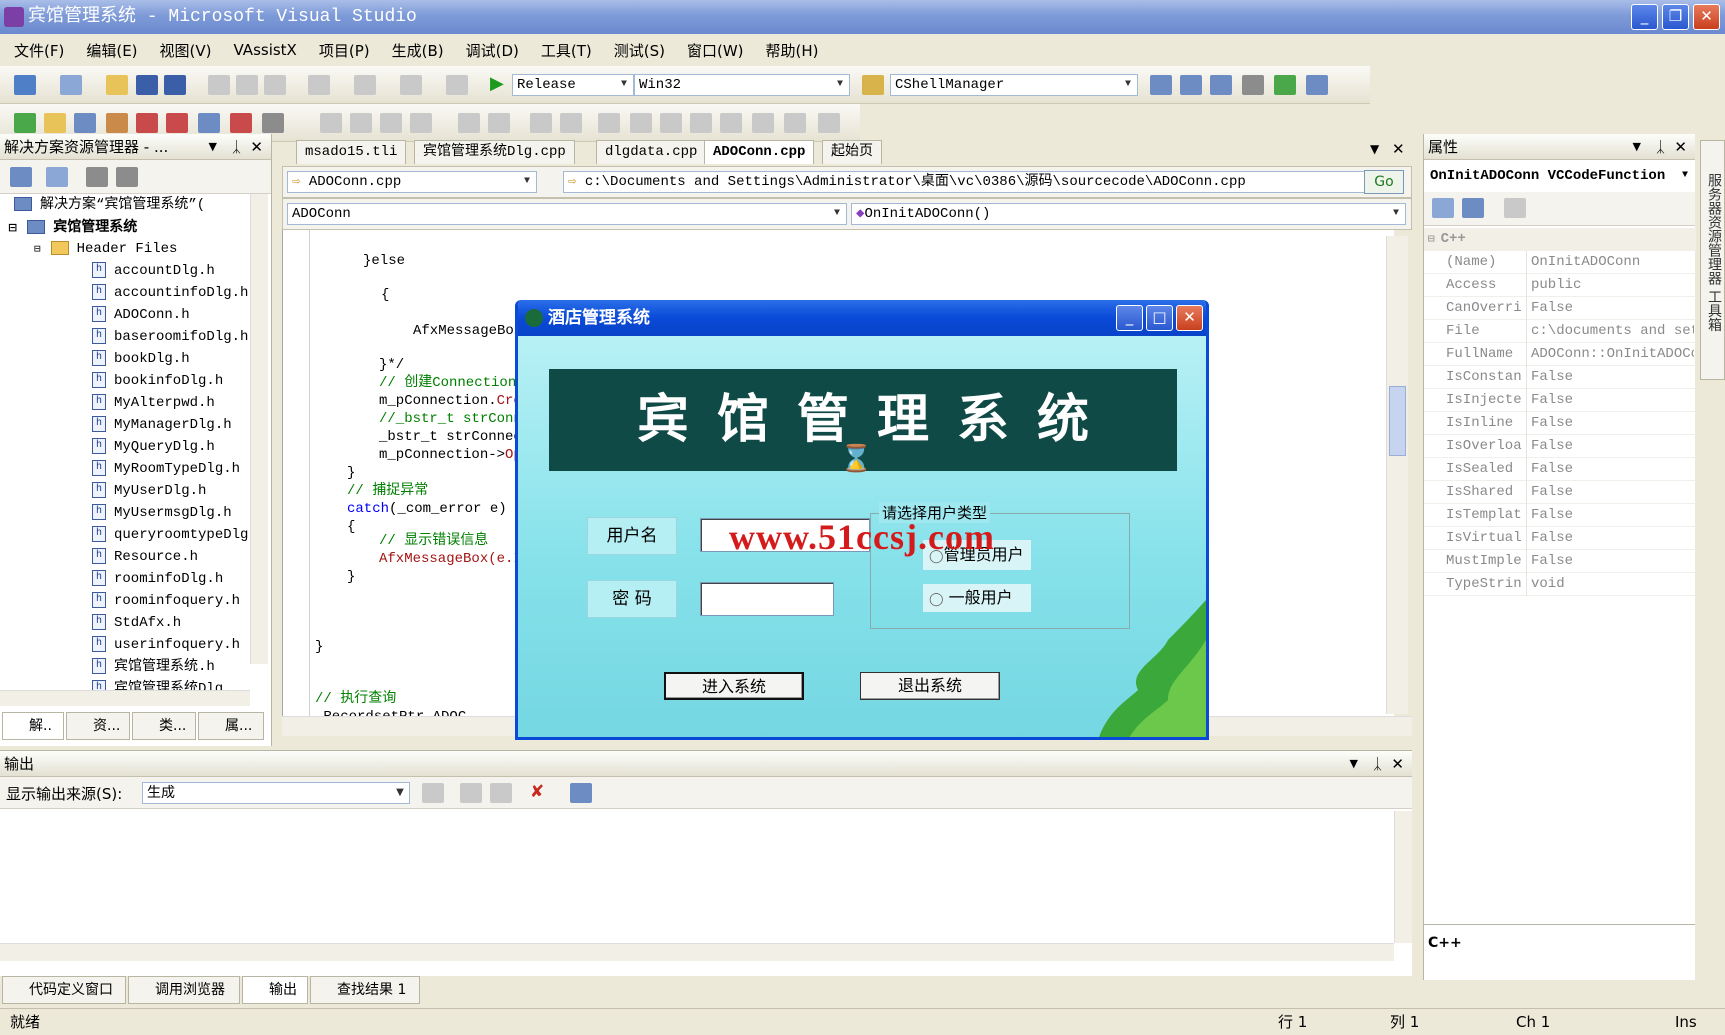  What do you see at coordinates (697, 952) in the screenshot?
I see `output-horizontal-scrollbar` at bounding box center [697, 952].